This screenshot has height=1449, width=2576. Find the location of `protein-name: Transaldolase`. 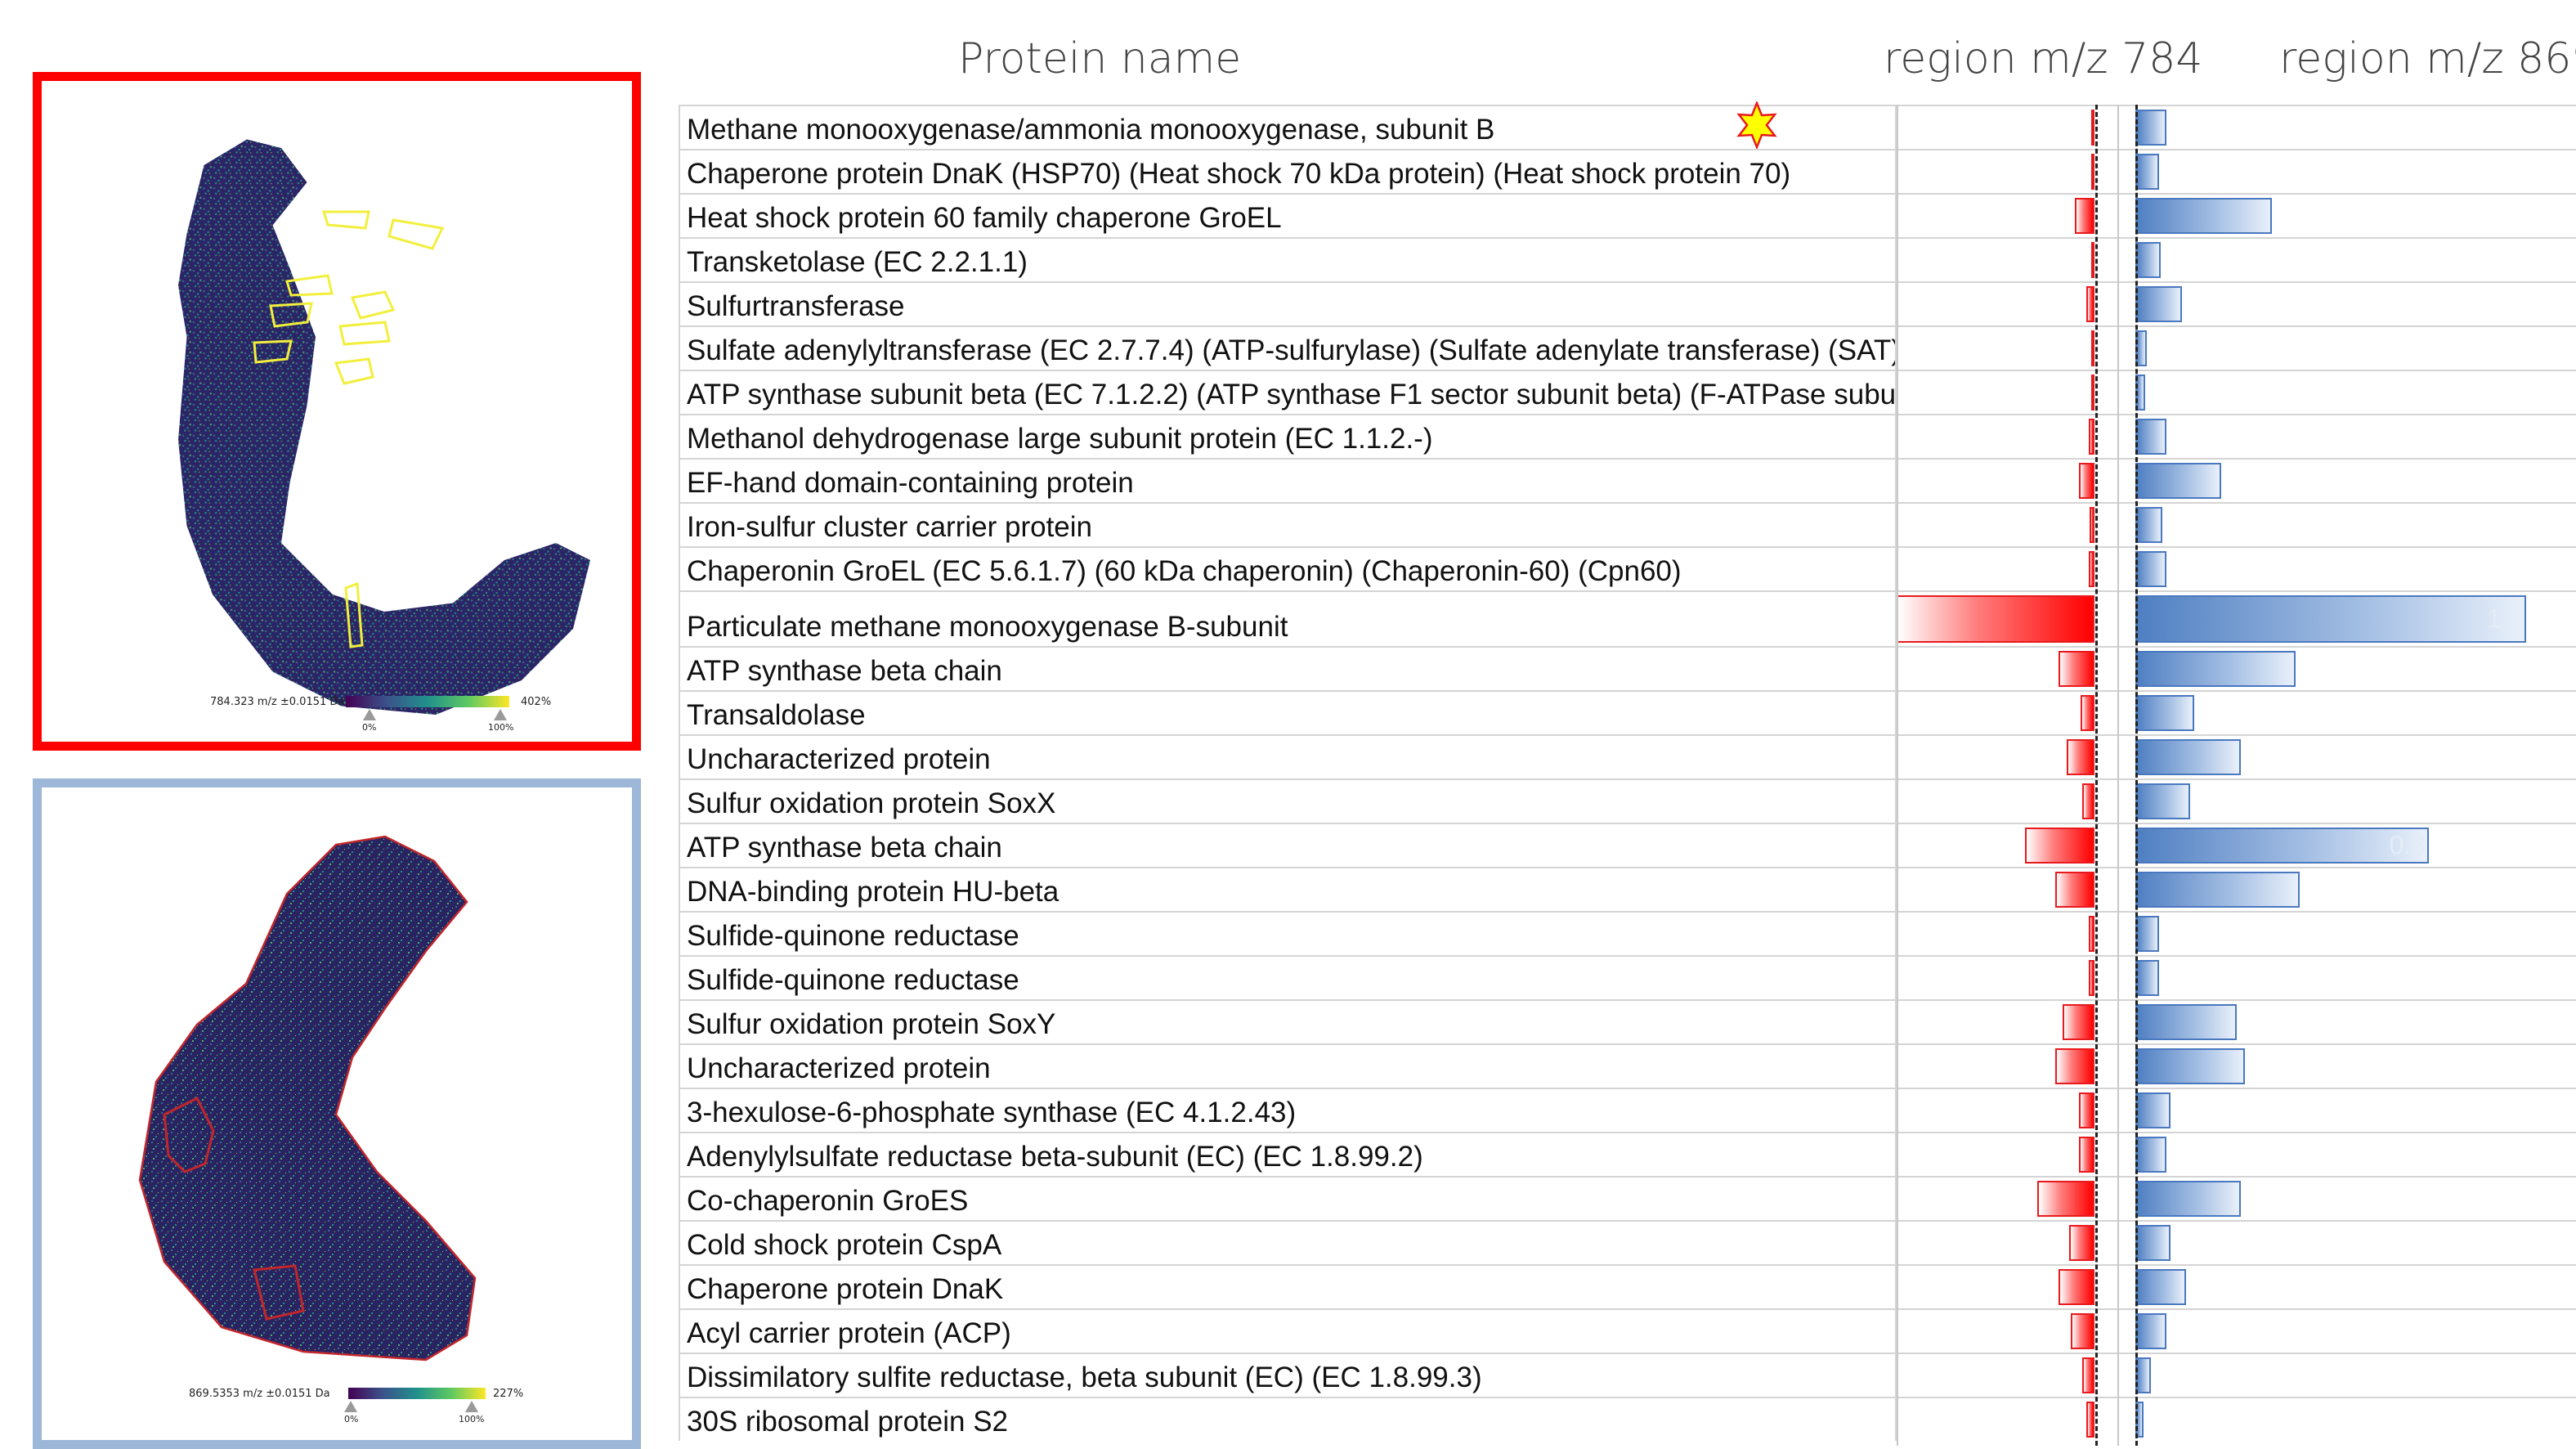

protein-name: Transaldolase is located at coordinates (776, 715).